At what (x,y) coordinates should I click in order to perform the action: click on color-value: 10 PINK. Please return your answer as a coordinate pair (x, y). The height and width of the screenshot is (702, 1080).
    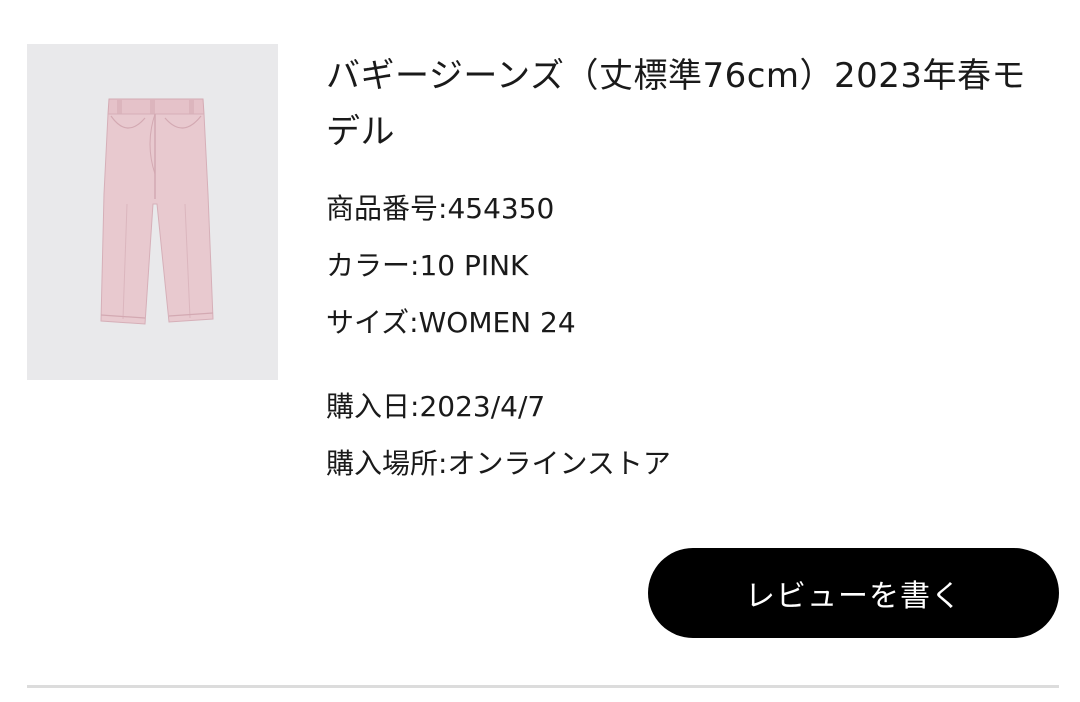
    Looking at the image, I should click on (474, 265).